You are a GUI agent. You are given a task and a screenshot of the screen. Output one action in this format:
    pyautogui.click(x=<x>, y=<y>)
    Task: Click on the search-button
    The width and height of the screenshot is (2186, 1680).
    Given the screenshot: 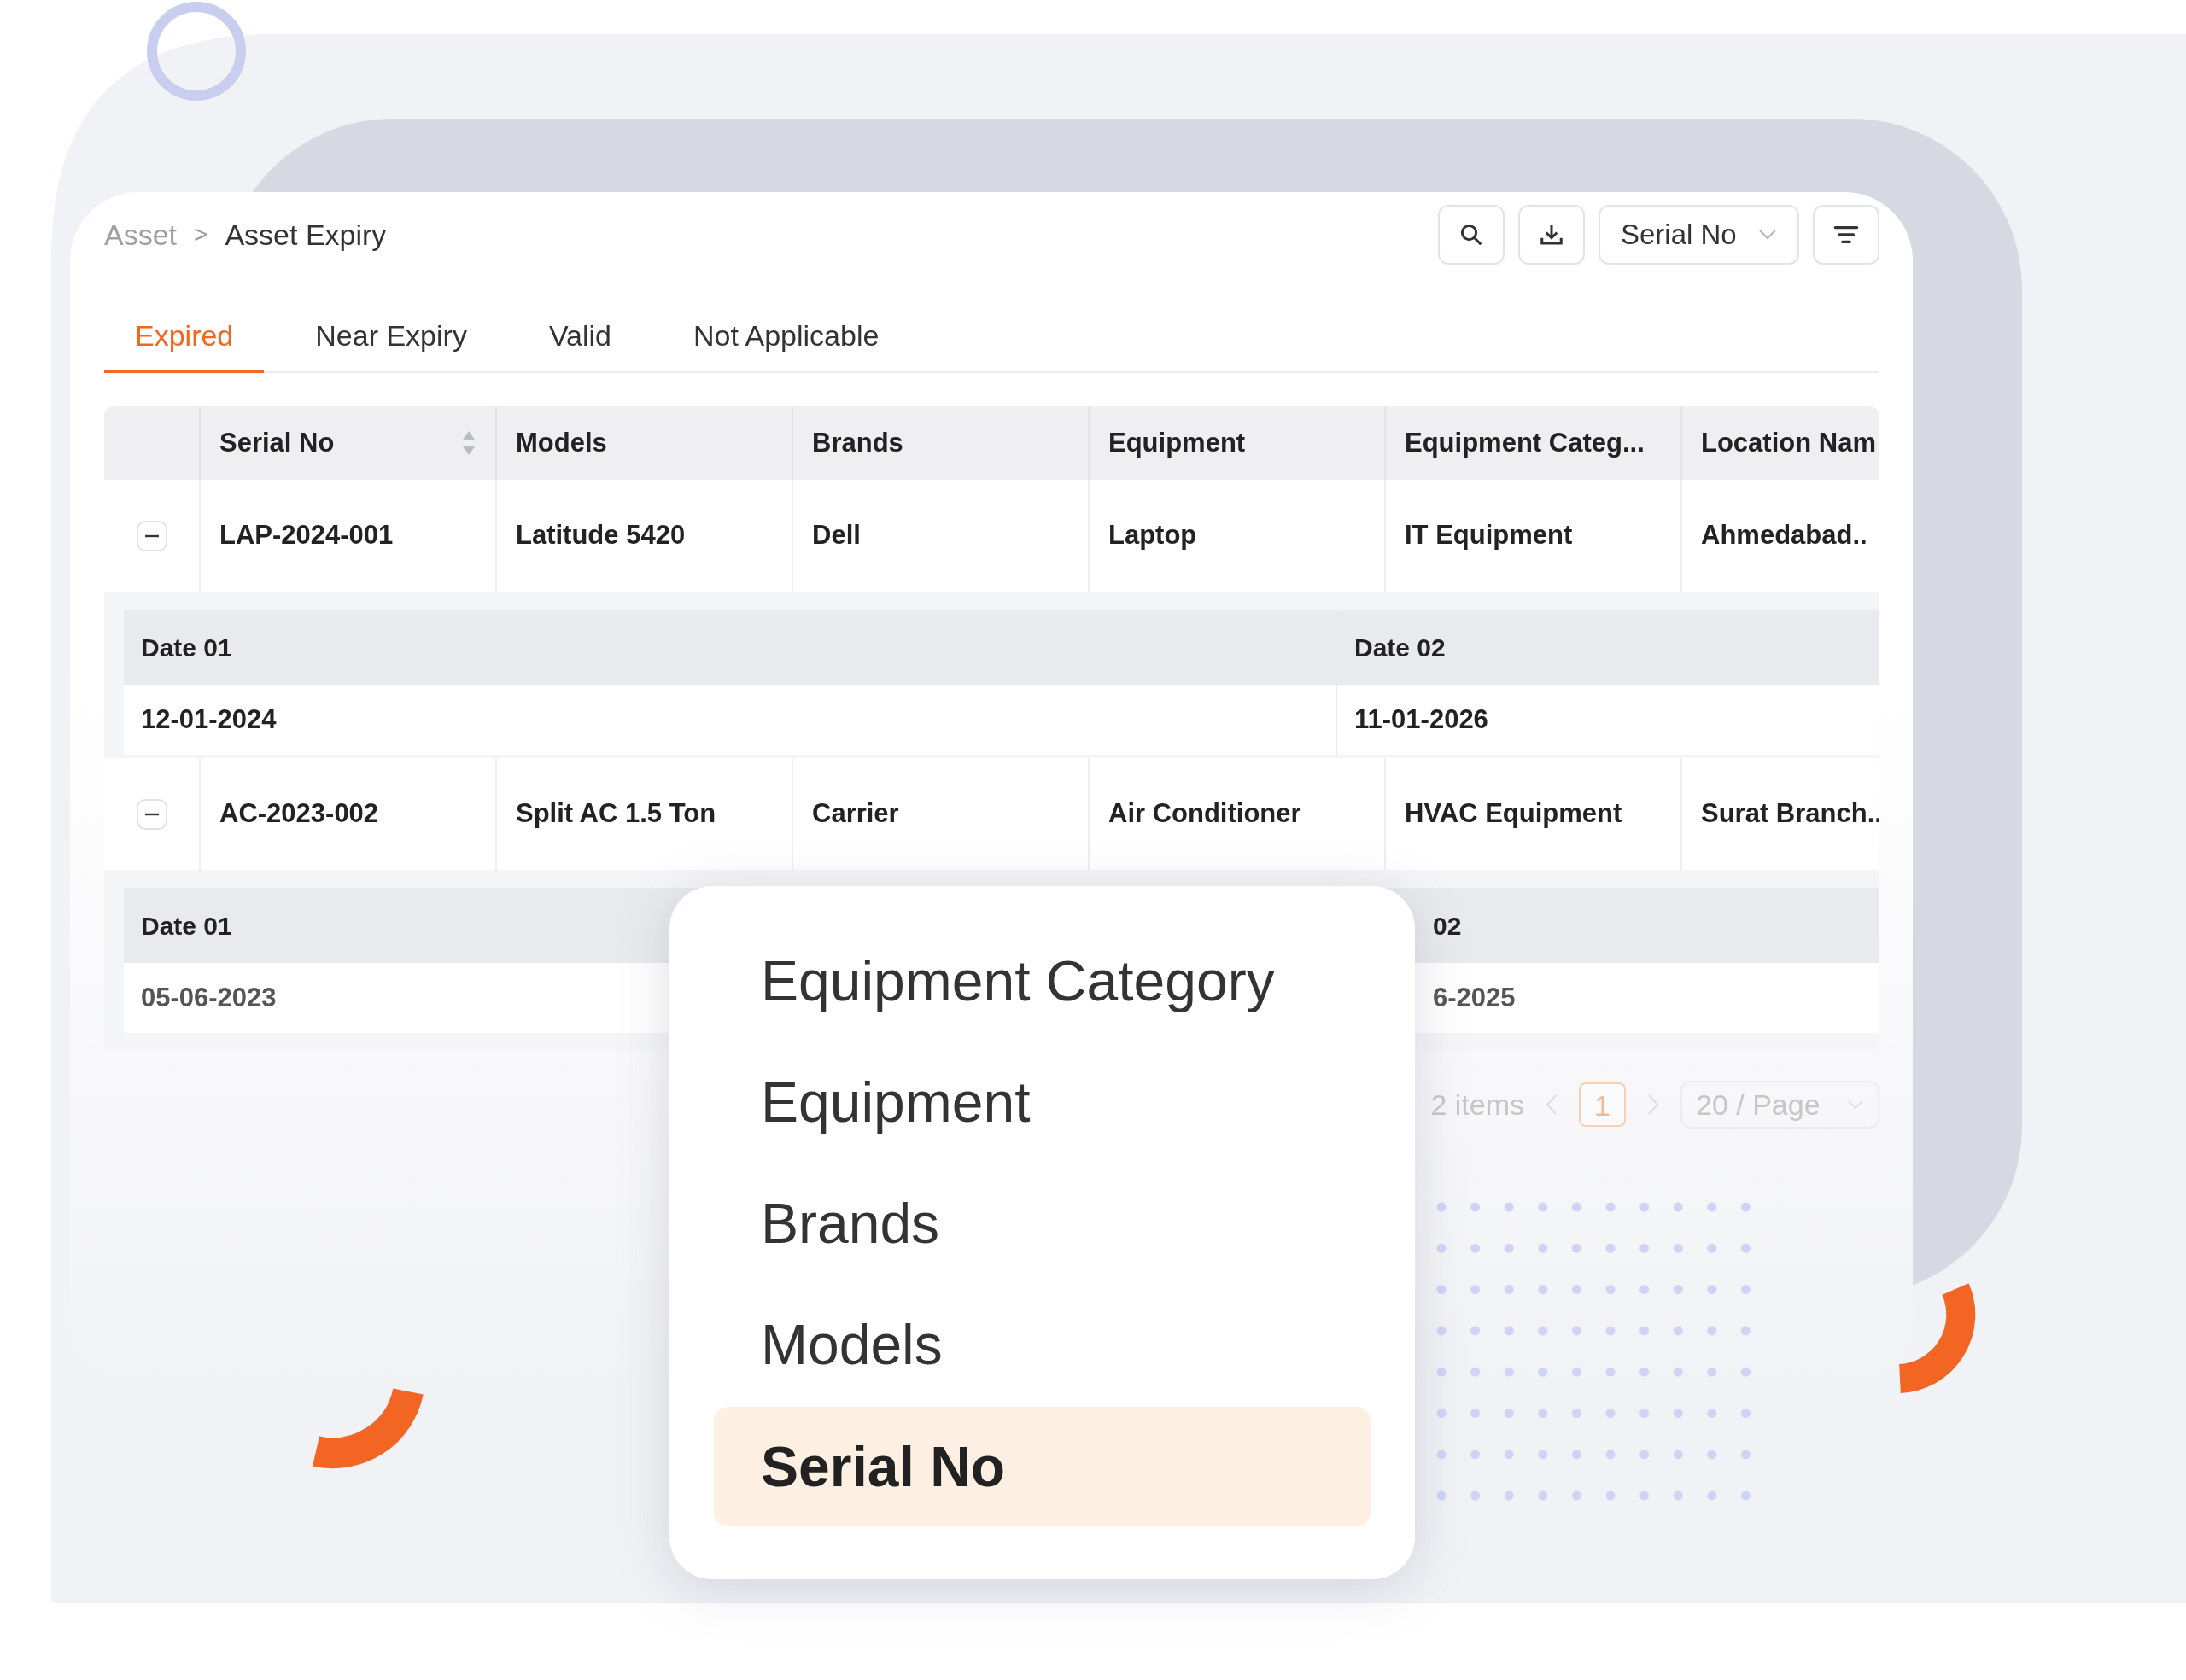 What is the action you would take?
    pyautogui.click(x=1471, y=235)
    